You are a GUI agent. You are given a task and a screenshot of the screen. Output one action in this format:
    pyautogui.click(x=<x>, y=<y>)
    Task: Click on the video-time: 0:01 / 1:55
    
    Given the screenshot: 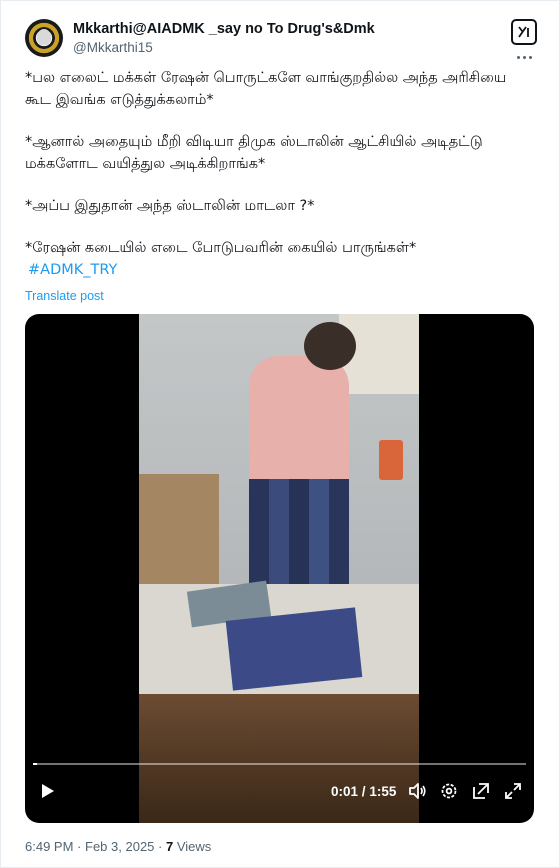 What is the action you would take?
    pyautogui.click(x=363, y=791)
    